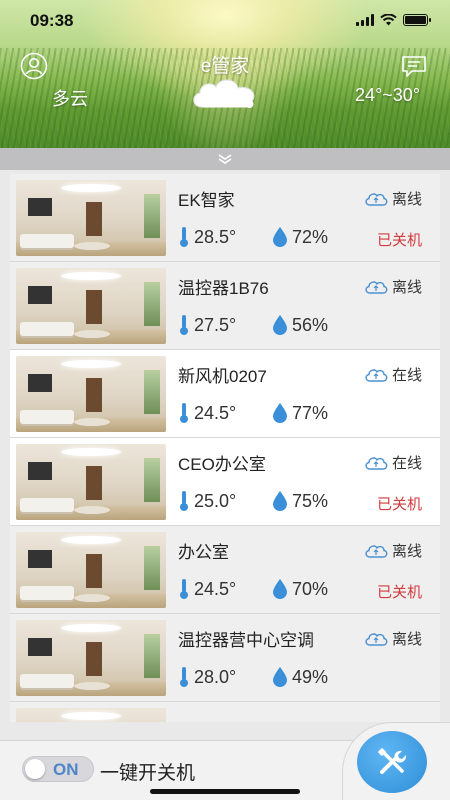 The height and width of the screenshot is (800, 450). I want to click on temperature-value: 25.0°, so click(215, 500).